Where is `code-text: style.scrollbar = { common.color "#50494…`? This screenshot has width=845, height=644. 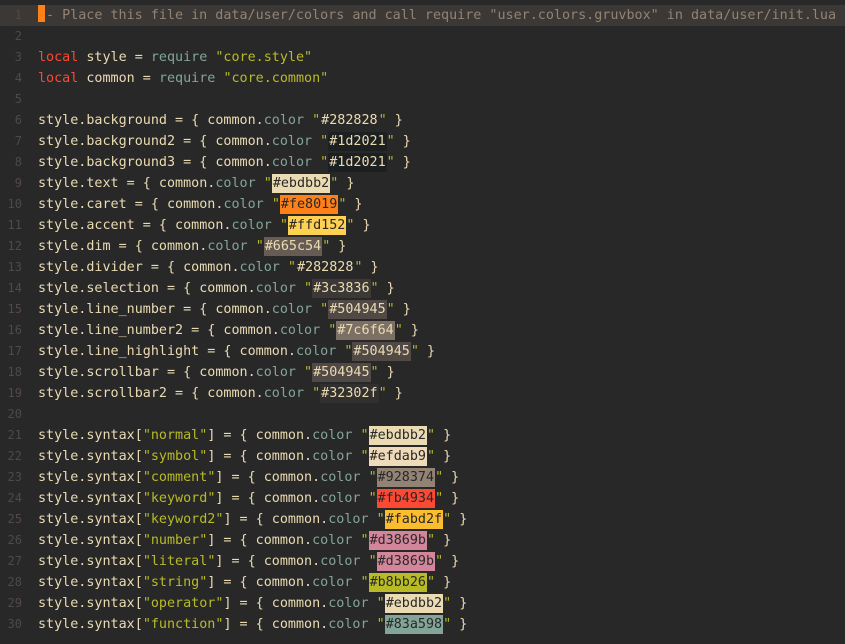
code-text: style.scrollbar = { common.color "#50494… is located at coordinates (216, 372).